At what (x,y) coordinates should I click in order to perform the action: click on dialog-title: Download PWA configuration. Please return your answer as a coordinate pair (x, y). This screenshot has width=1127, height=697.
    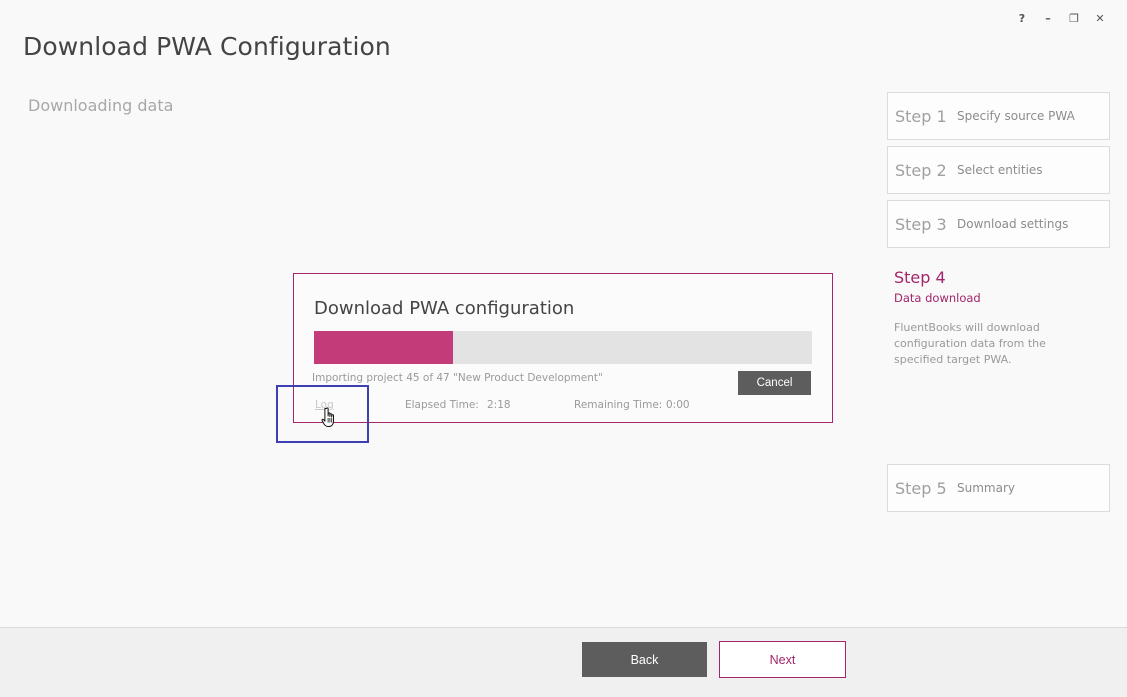
    Looking at the image, I should click on (444, 308).